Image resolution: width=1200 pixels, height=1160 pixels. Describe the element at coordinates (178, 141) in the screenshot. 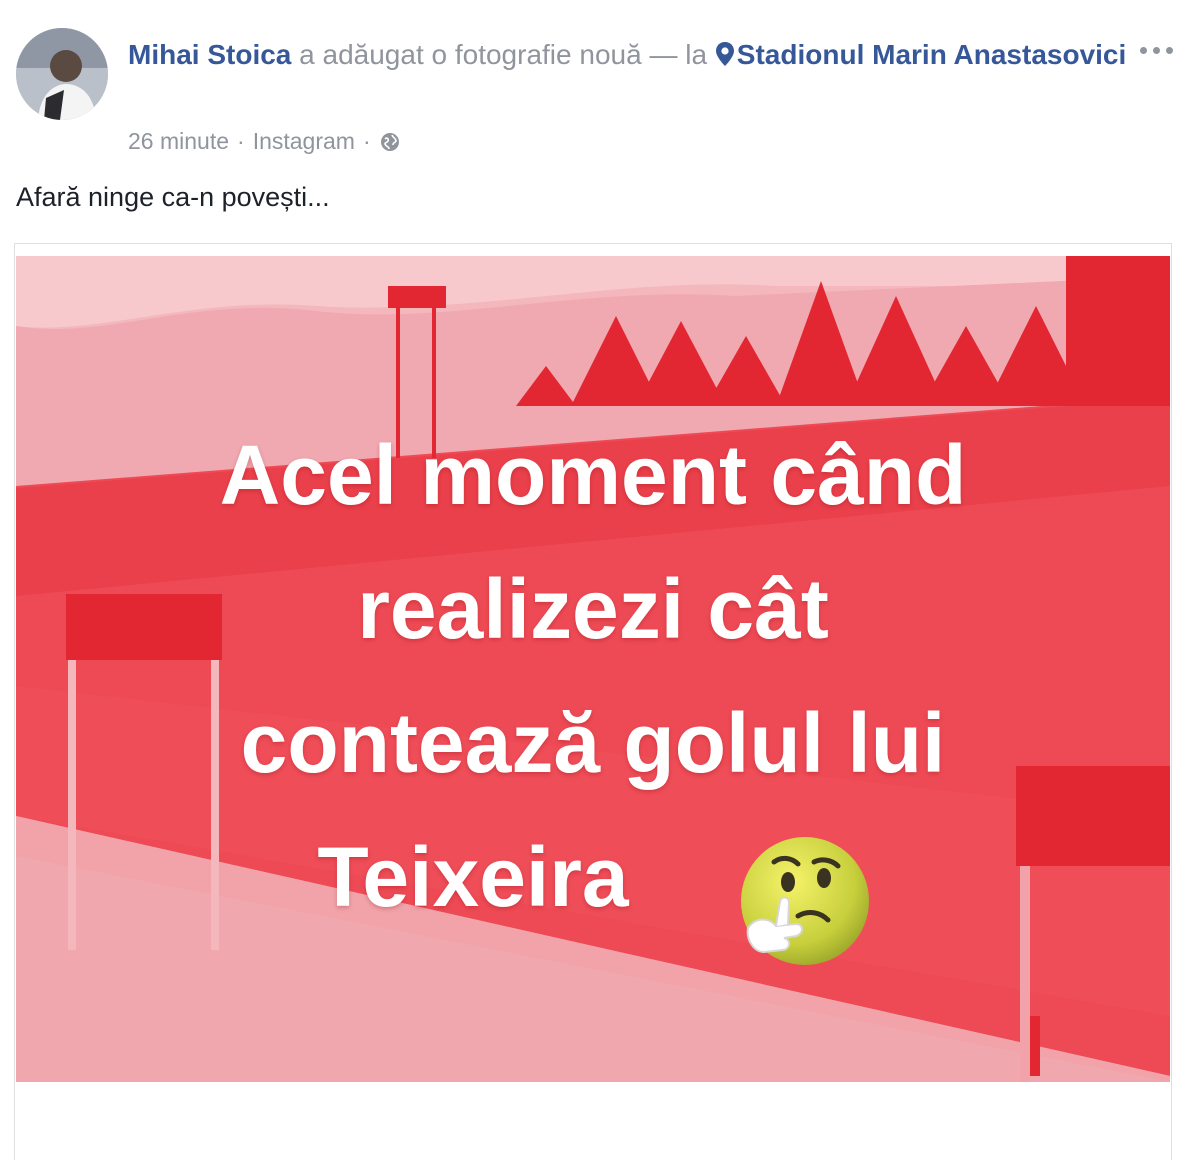

I see `post-timestamp: 26 minute` at that location.